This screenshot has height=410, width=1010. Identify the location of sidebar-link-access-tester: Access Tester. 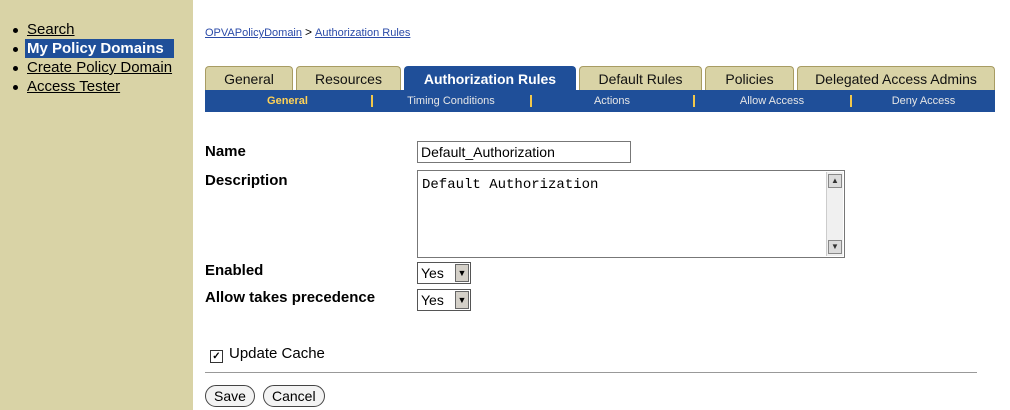
(73, 86).